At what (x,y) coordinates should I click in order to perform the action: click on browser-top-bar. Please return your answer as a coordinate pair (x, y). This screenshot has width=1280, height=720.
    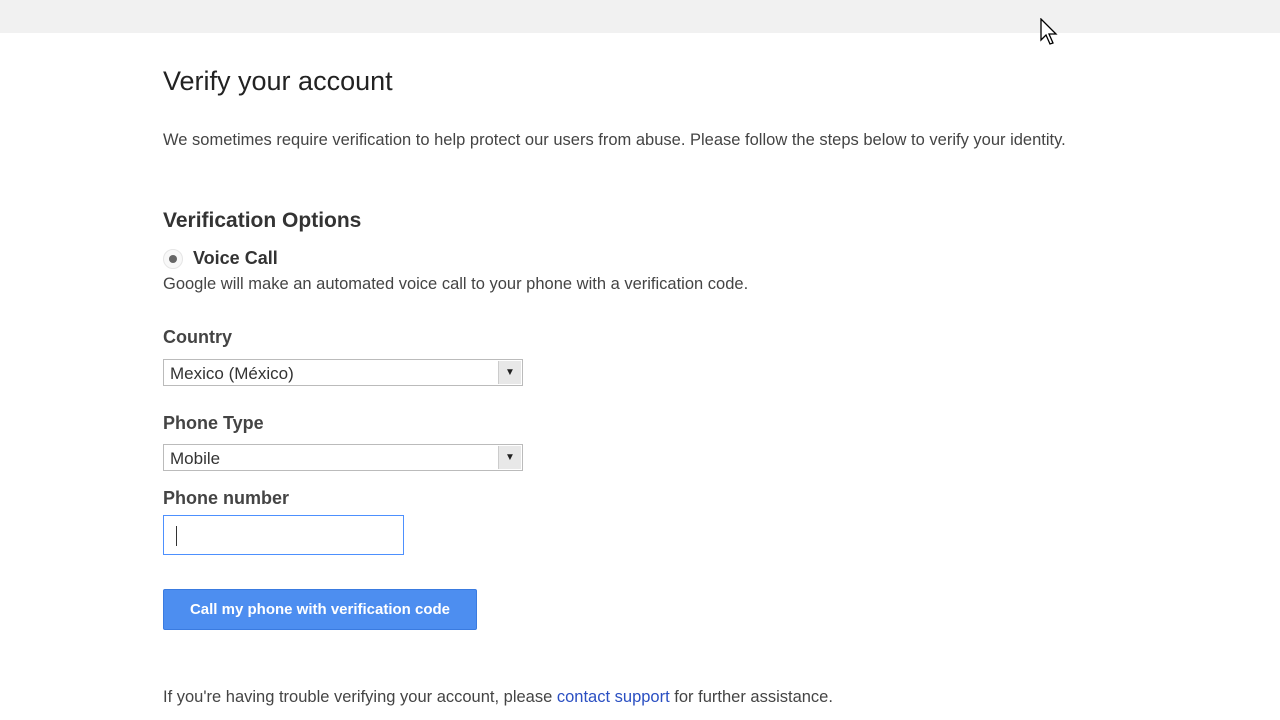
    Looking at the image, I should click on (640, 16).